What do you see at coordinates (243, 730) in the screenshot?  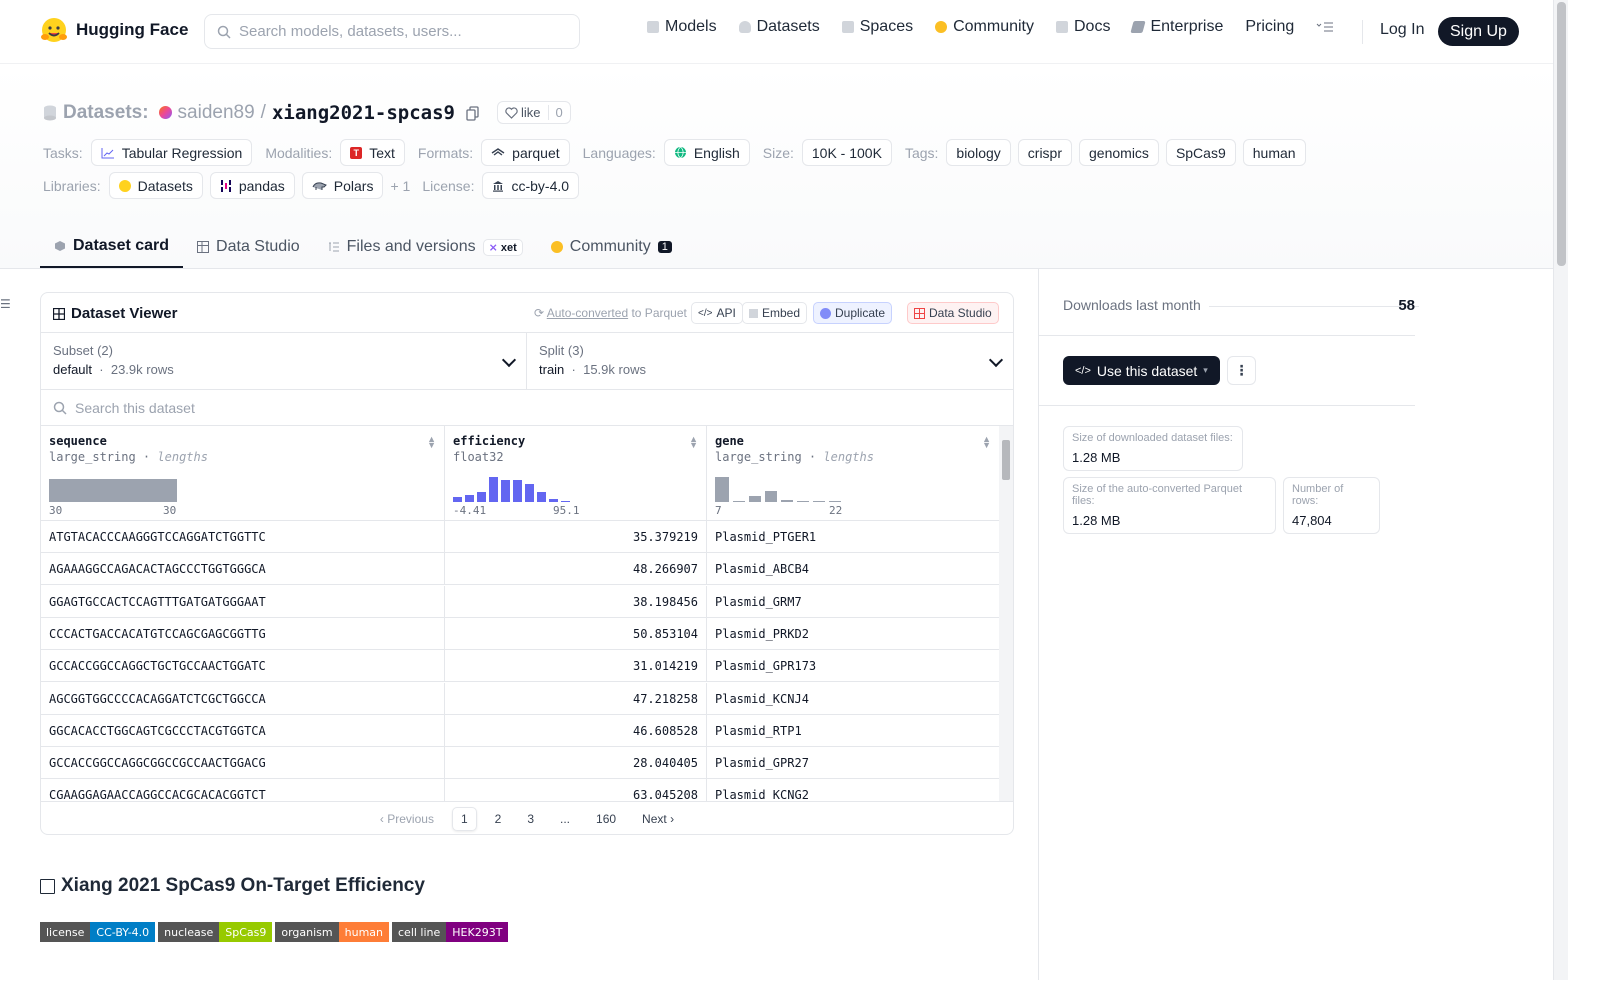 I see `cell-sequence: GGCACACCTGGCAGTCGCCCTACGTGGTCA` at bounding box center [243, 730].